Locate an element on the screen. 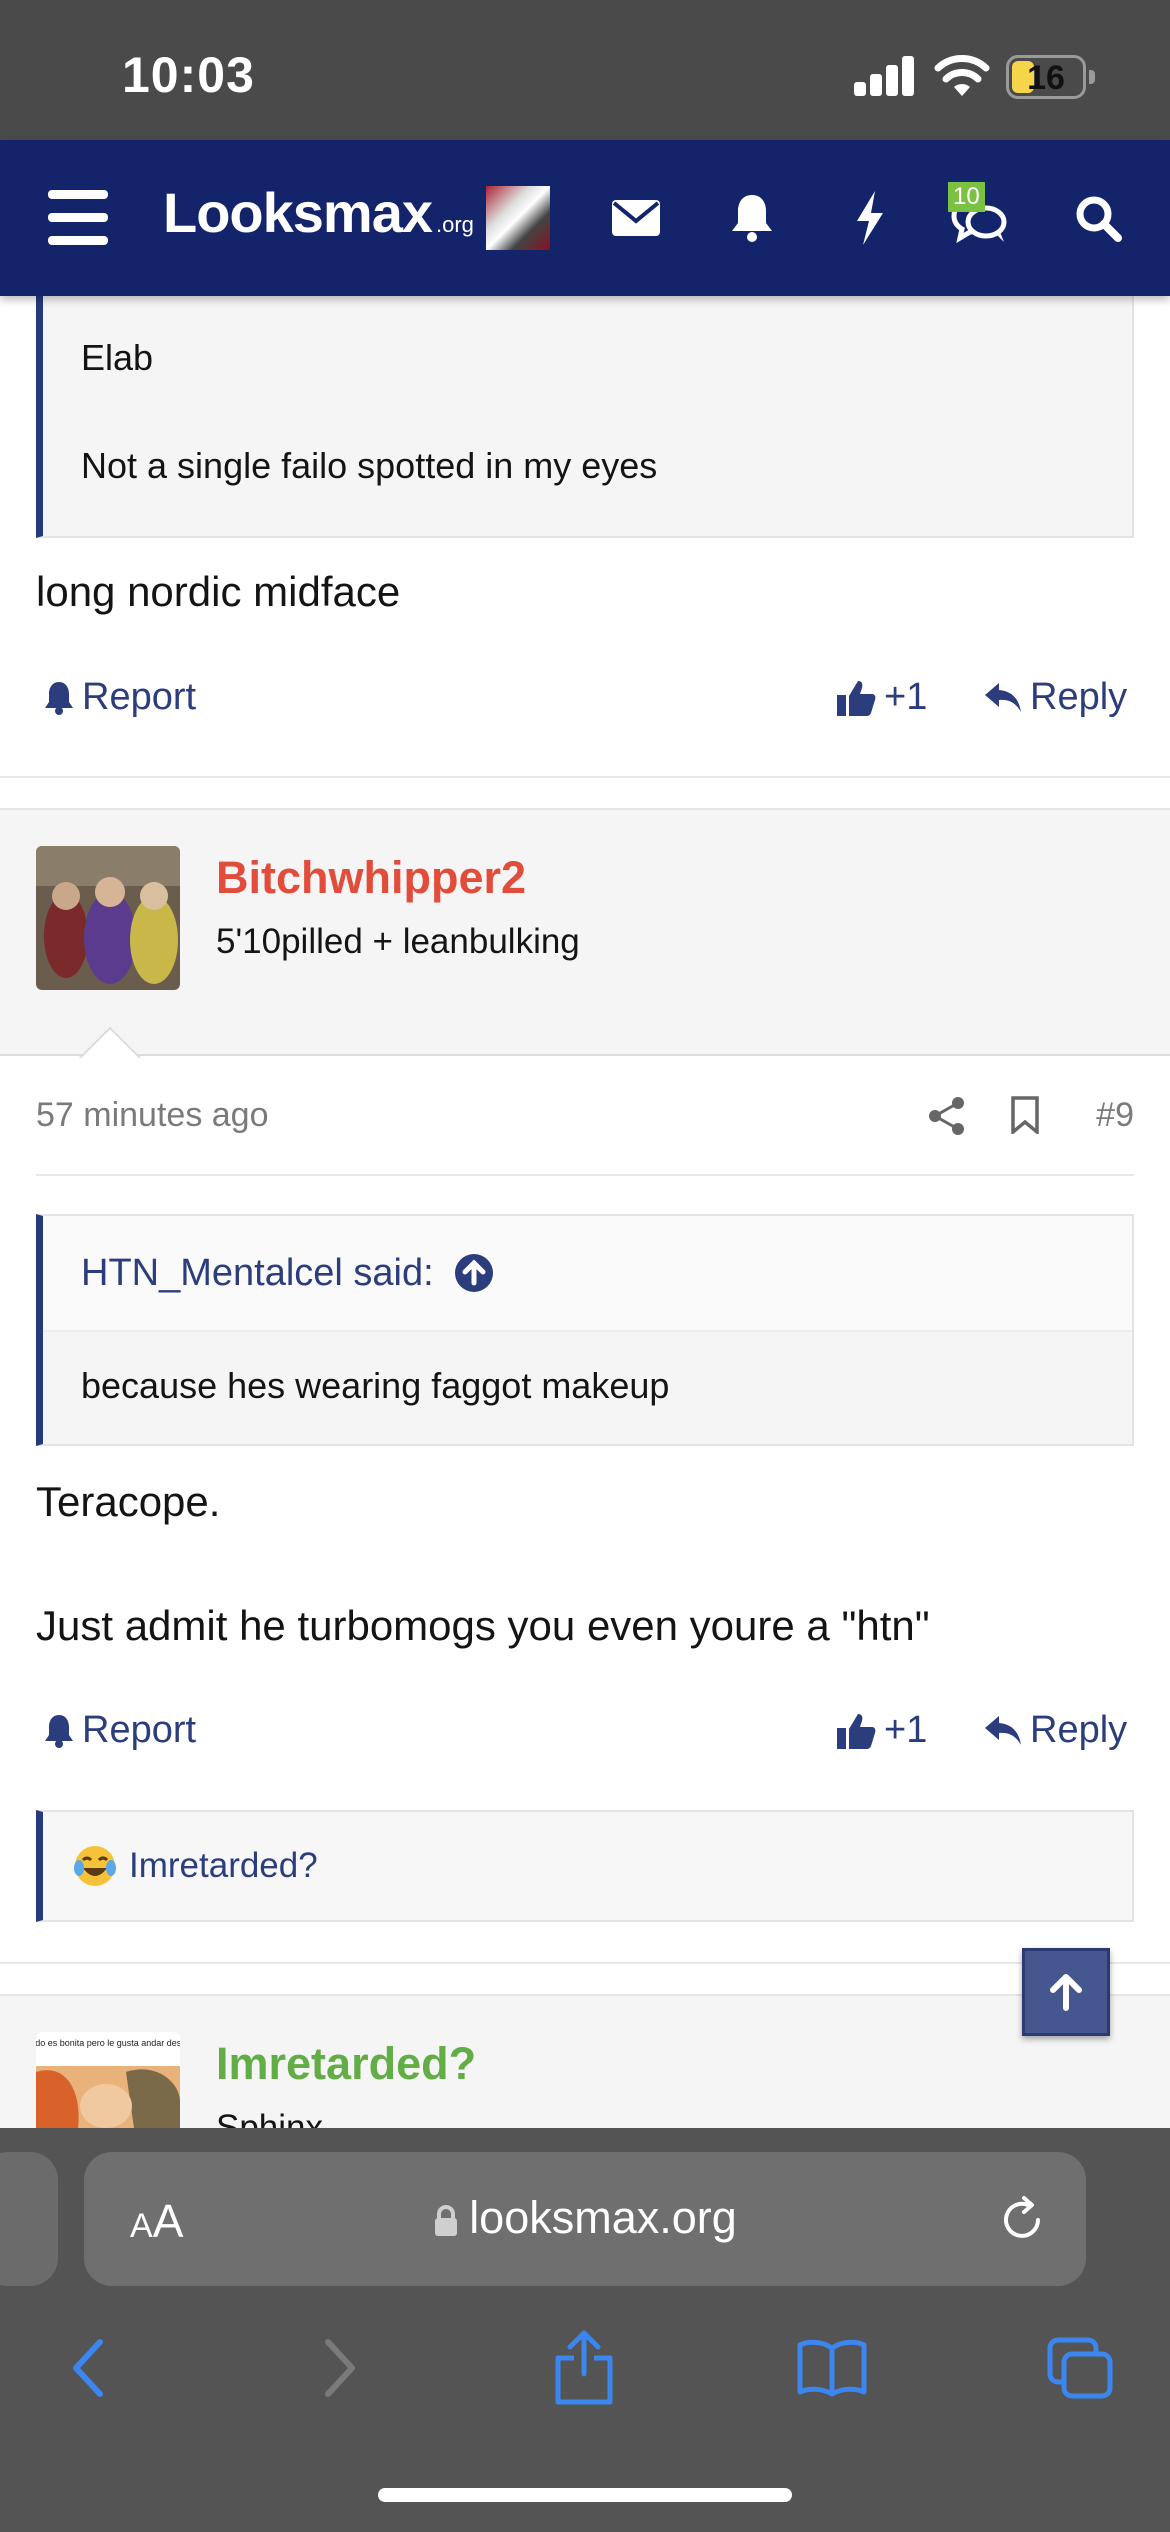  logo-tld: .org is located at coordinates (455, 224).